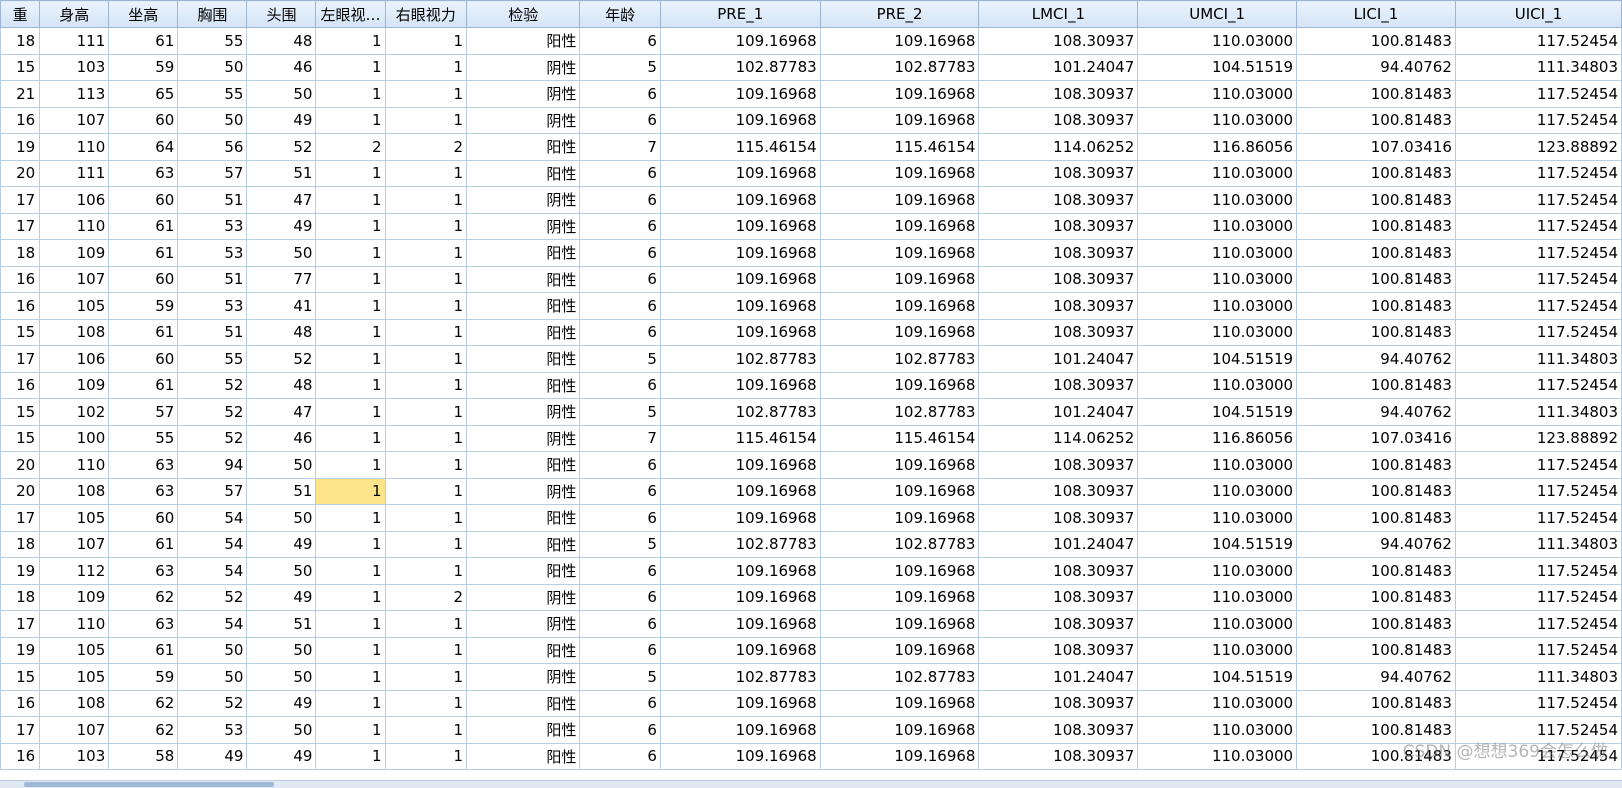 The image size is (1622, 788). What do you see at coordinates (740, 438) in the screenshot?
I see `table-cell: 115.46154` at bounding box center [740, 438].